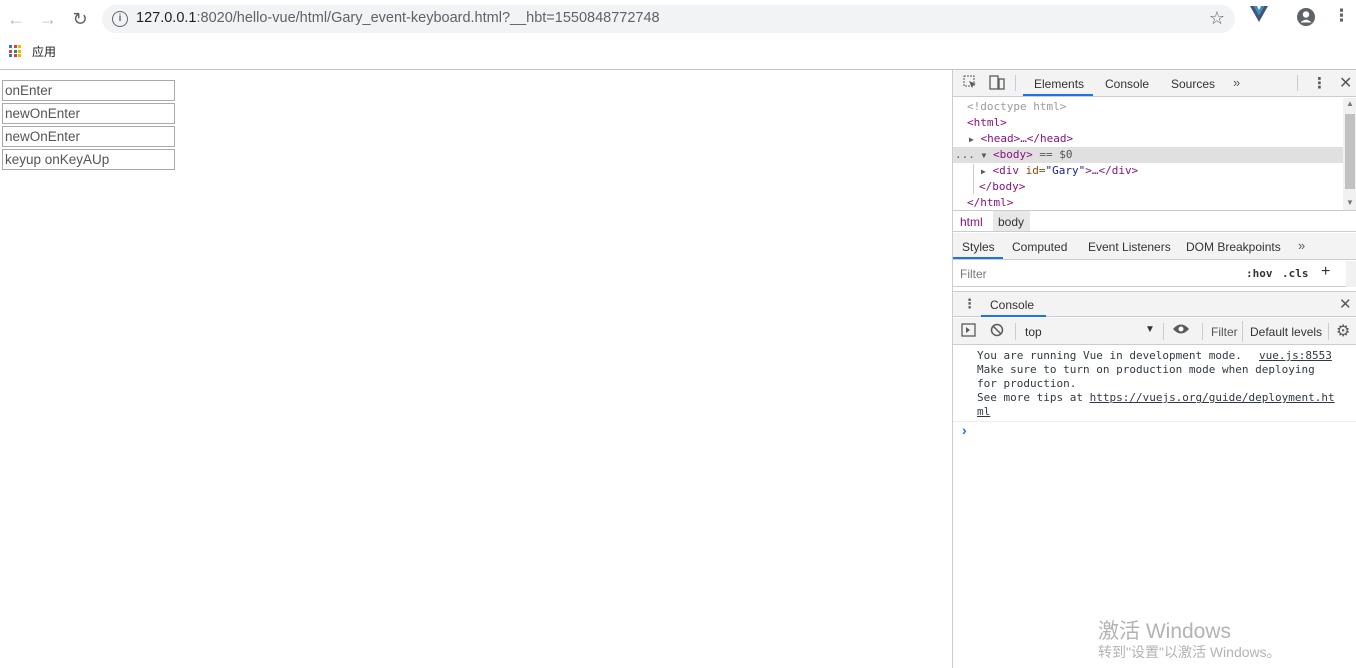  I want to click on bookmark-star-icon: ☆, so click(1217, 18).